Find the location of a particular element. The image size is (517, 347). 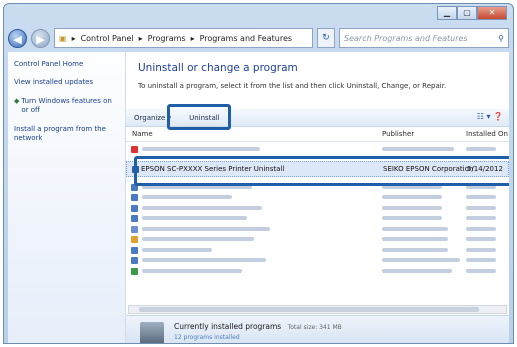

search-placeholder: Search Programs and Features is located at coordinates (406, 38).